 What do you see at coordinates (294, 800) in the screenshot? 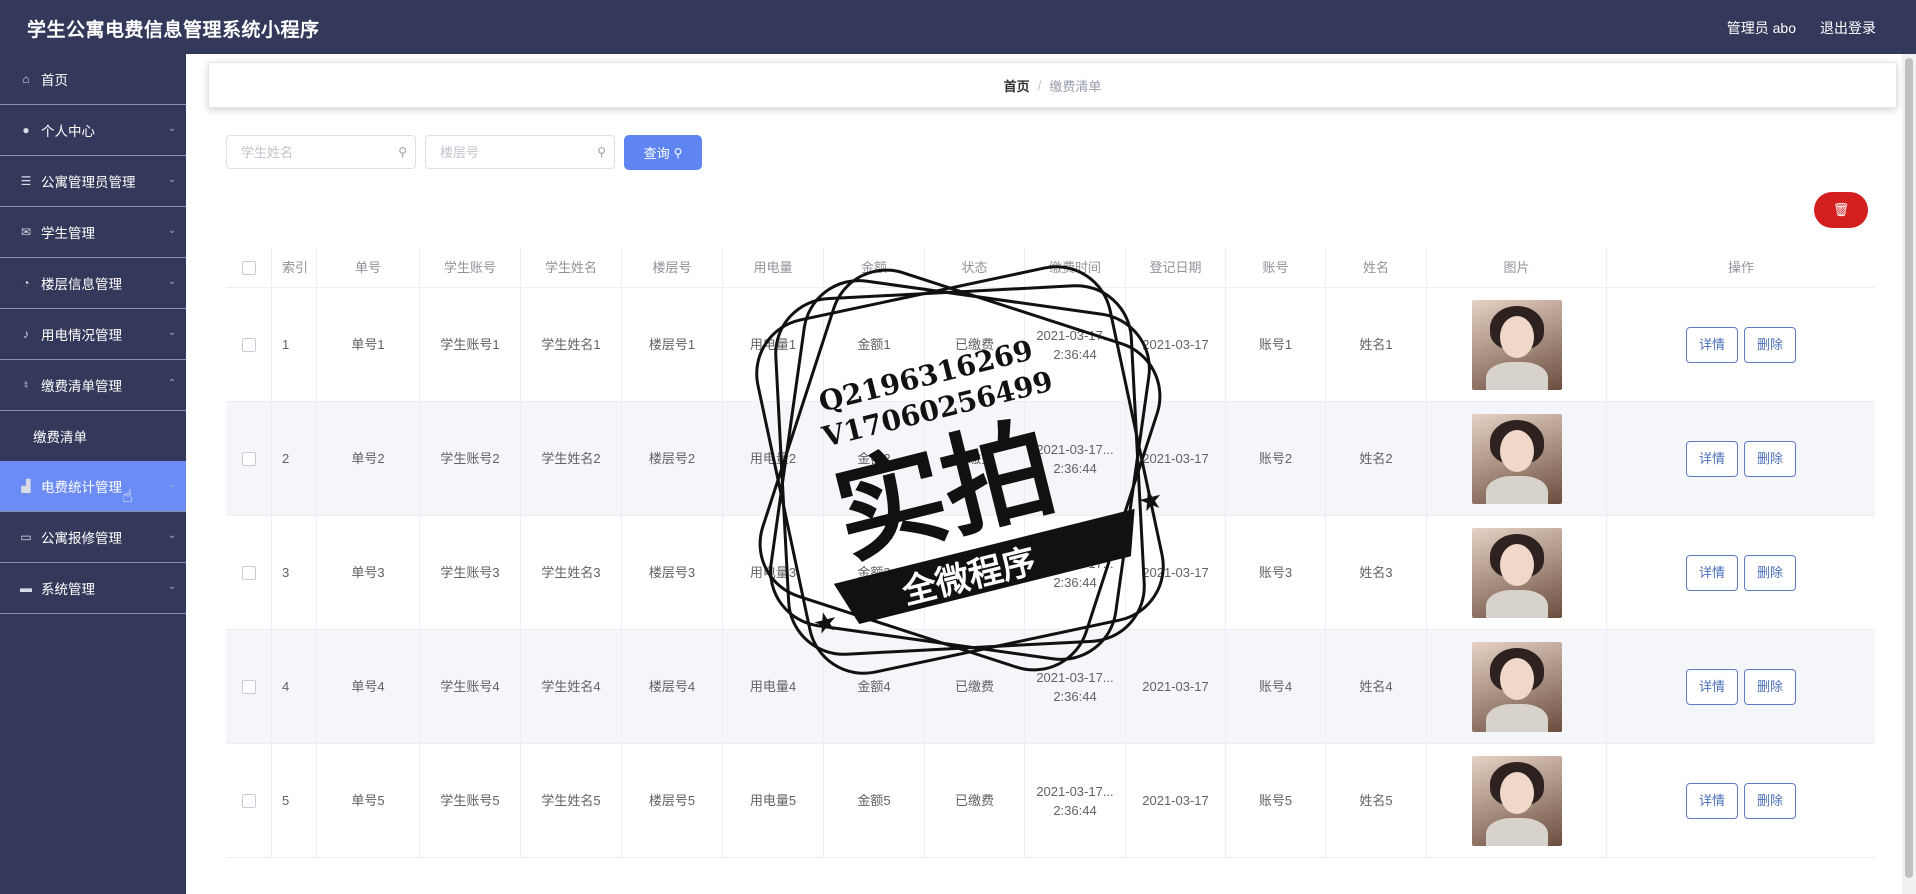
I see `cell-index: 5` at bounding box center [294, 800].